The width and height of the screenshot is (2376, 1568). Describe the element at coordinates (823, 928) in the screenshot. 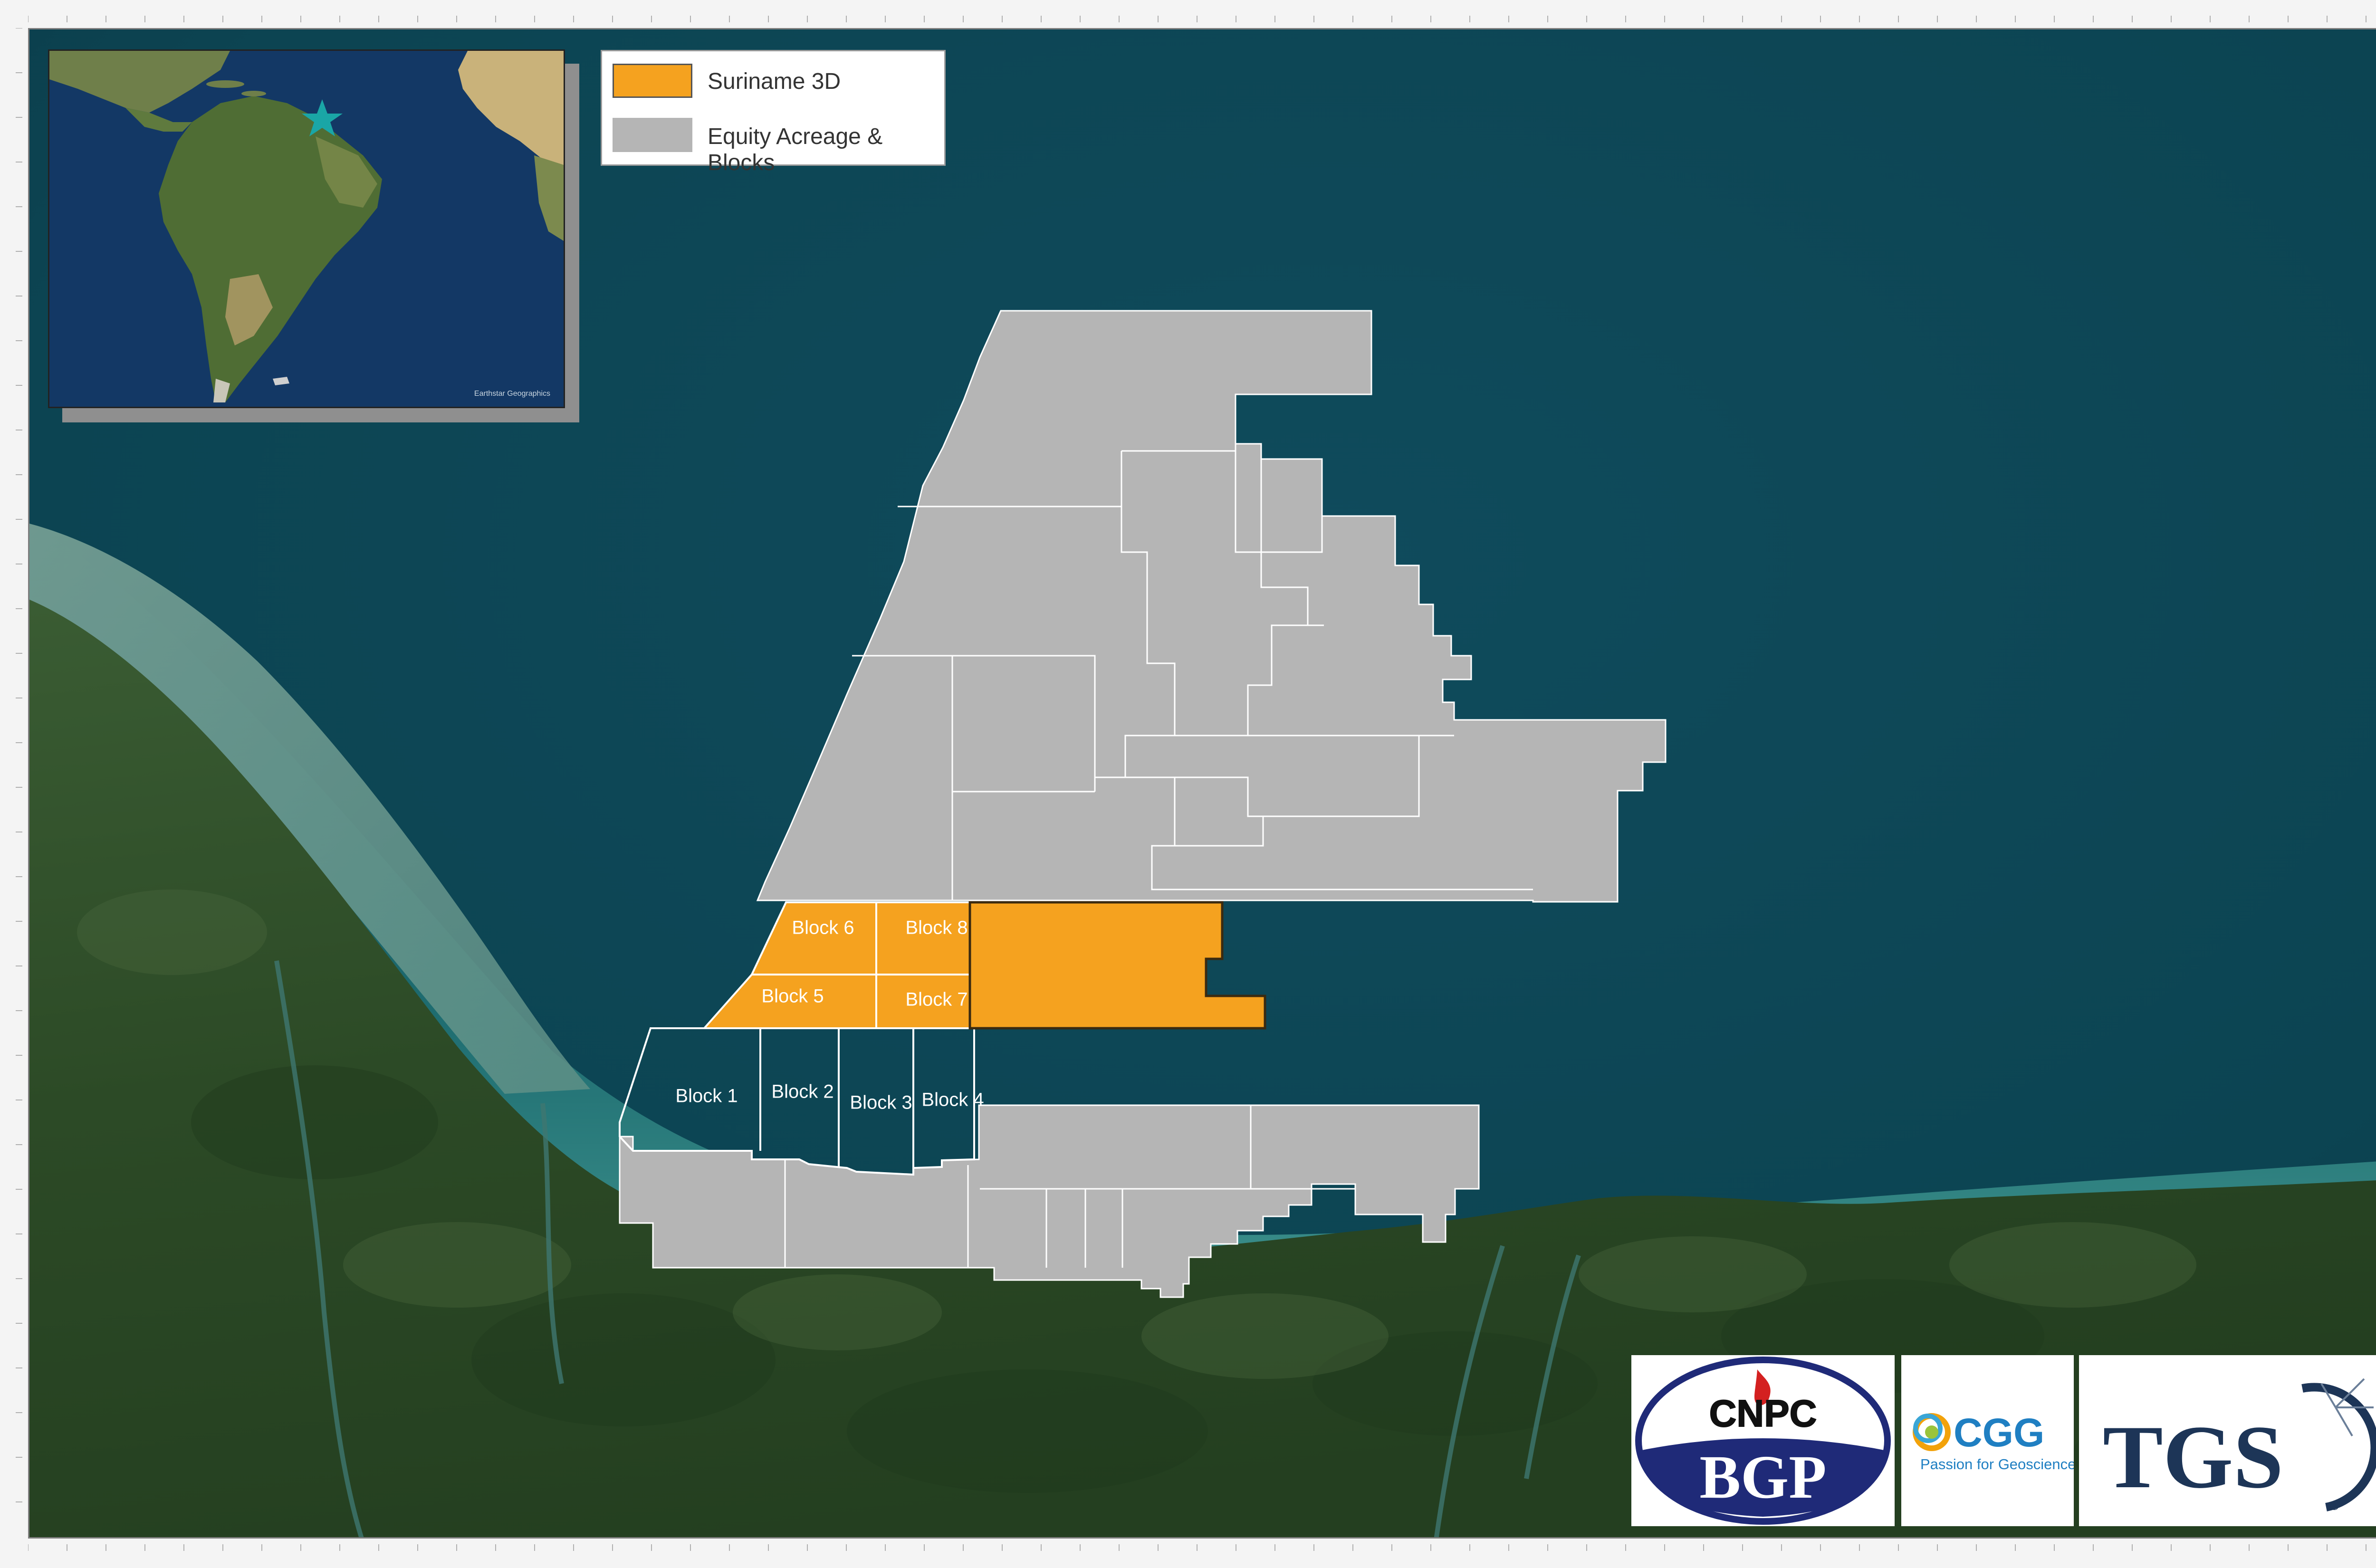

I see `block-label-6: Block 6` at that location.